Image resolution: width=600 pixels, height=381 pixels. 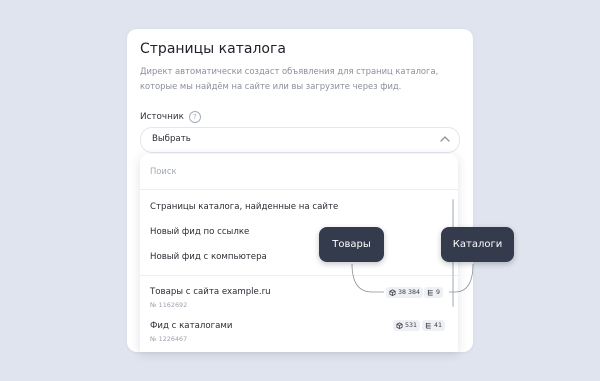 I want to click on tooltip-connector-lines, so click(x=412, y=278).